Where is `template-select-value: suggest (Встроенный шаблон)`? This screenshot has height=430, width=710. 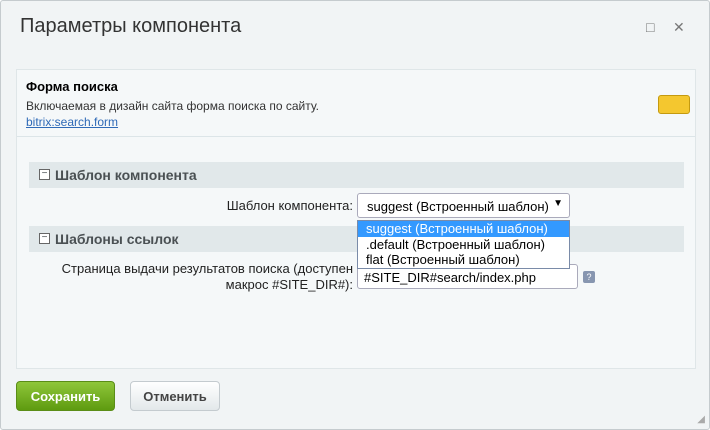 template-select-value: suggest (Встроенный шаблон) is located at coordinates (458, 206).